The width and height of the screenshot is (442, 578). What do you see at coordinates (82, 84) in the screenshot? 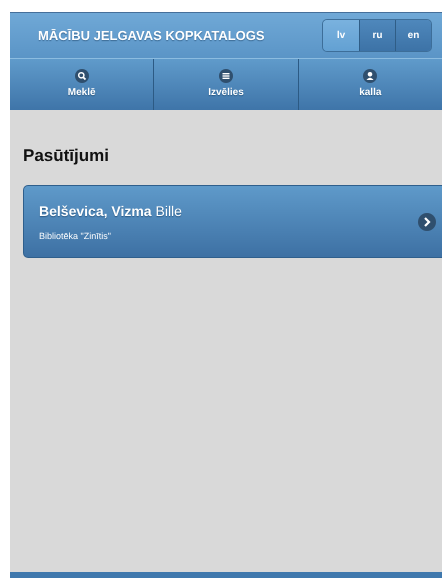
I see `nav-tab: Meklē` at bounding box center [82, 84].